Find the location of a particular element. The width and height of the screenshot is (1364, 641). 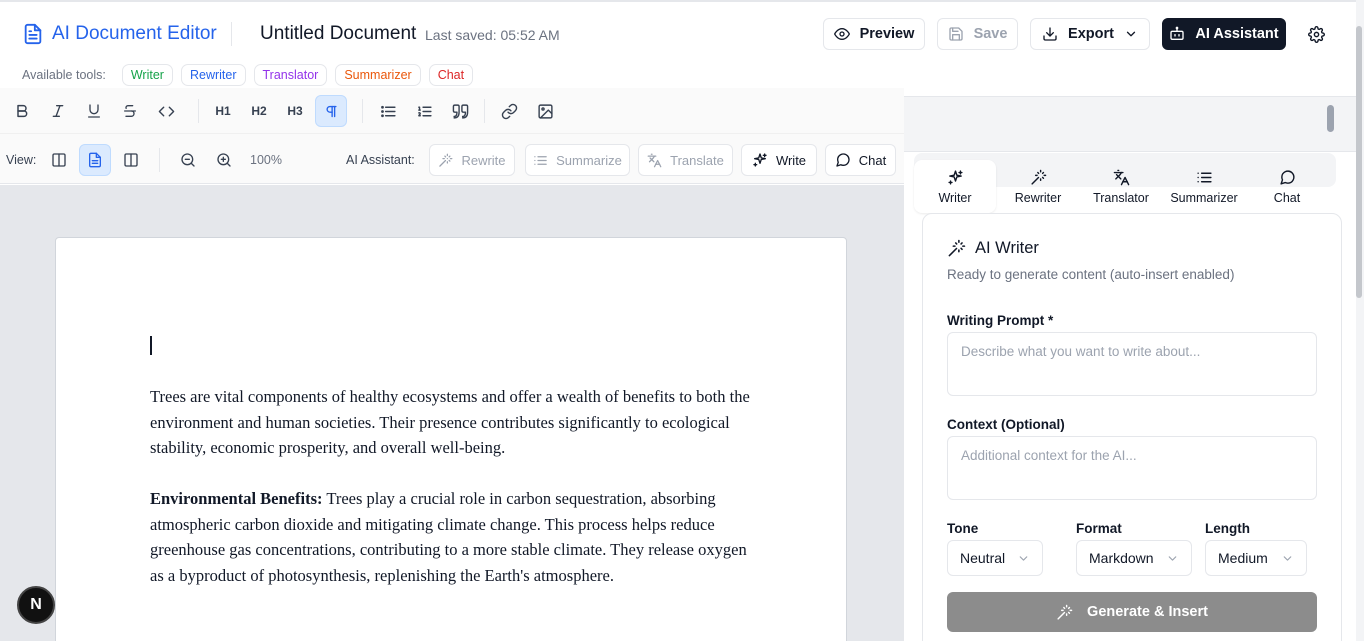

tab-translator: Translator is located at coordinates (1121, 186).